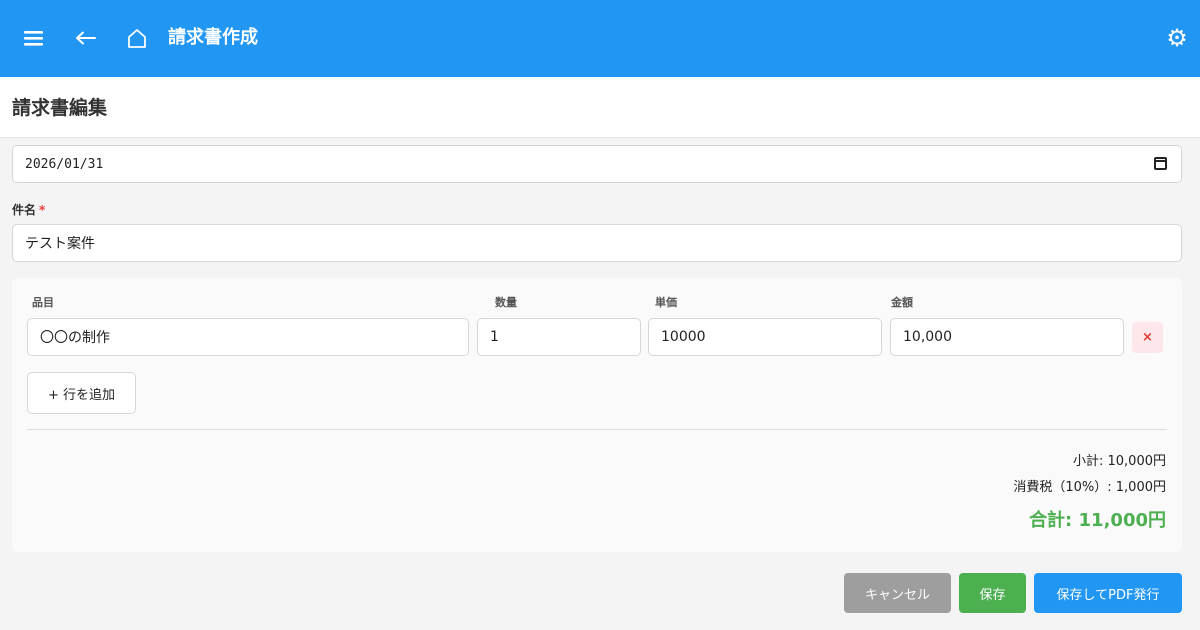  What do you see at coordinates (597, 243) in the screenshot?
I see `name-input: テスト案件` at bounding box center [597, 243].